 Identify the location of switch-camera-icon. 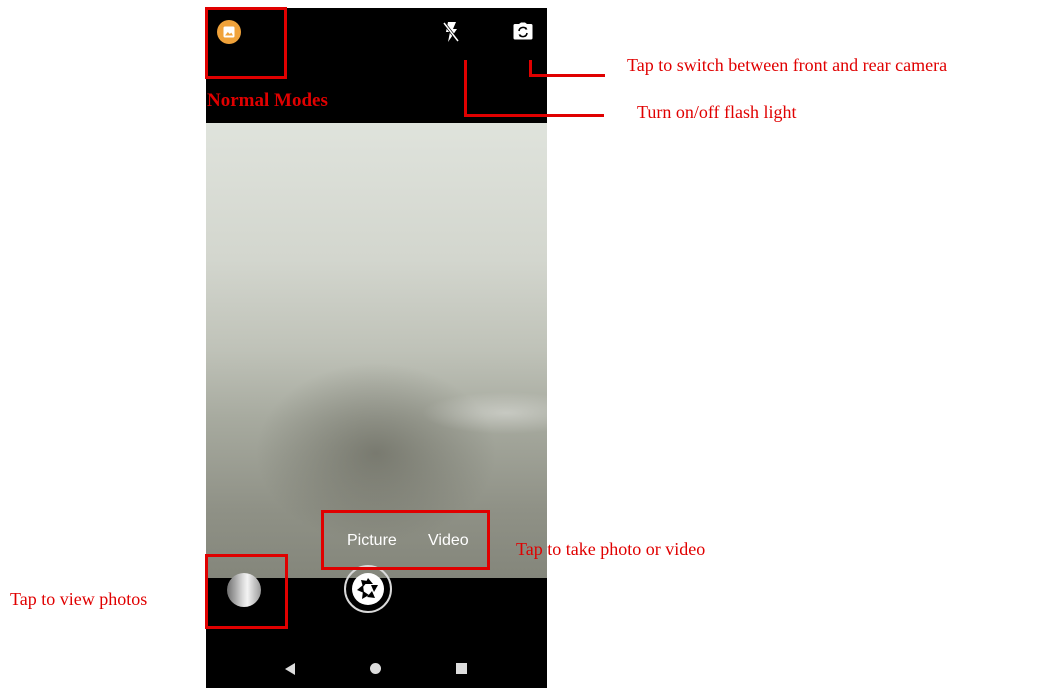
(523, 31).